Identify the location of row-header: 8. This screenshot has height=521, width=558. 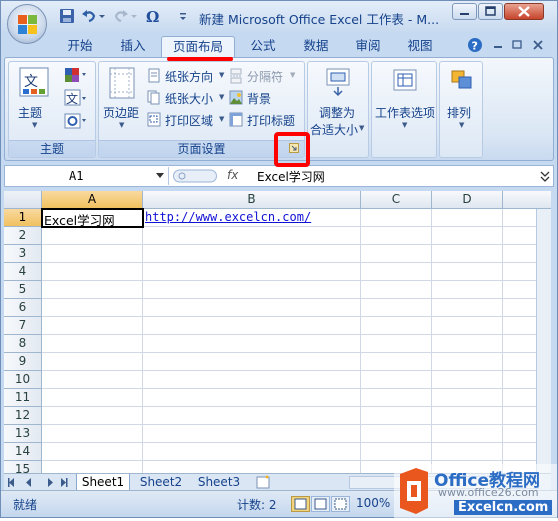
(23, 344).